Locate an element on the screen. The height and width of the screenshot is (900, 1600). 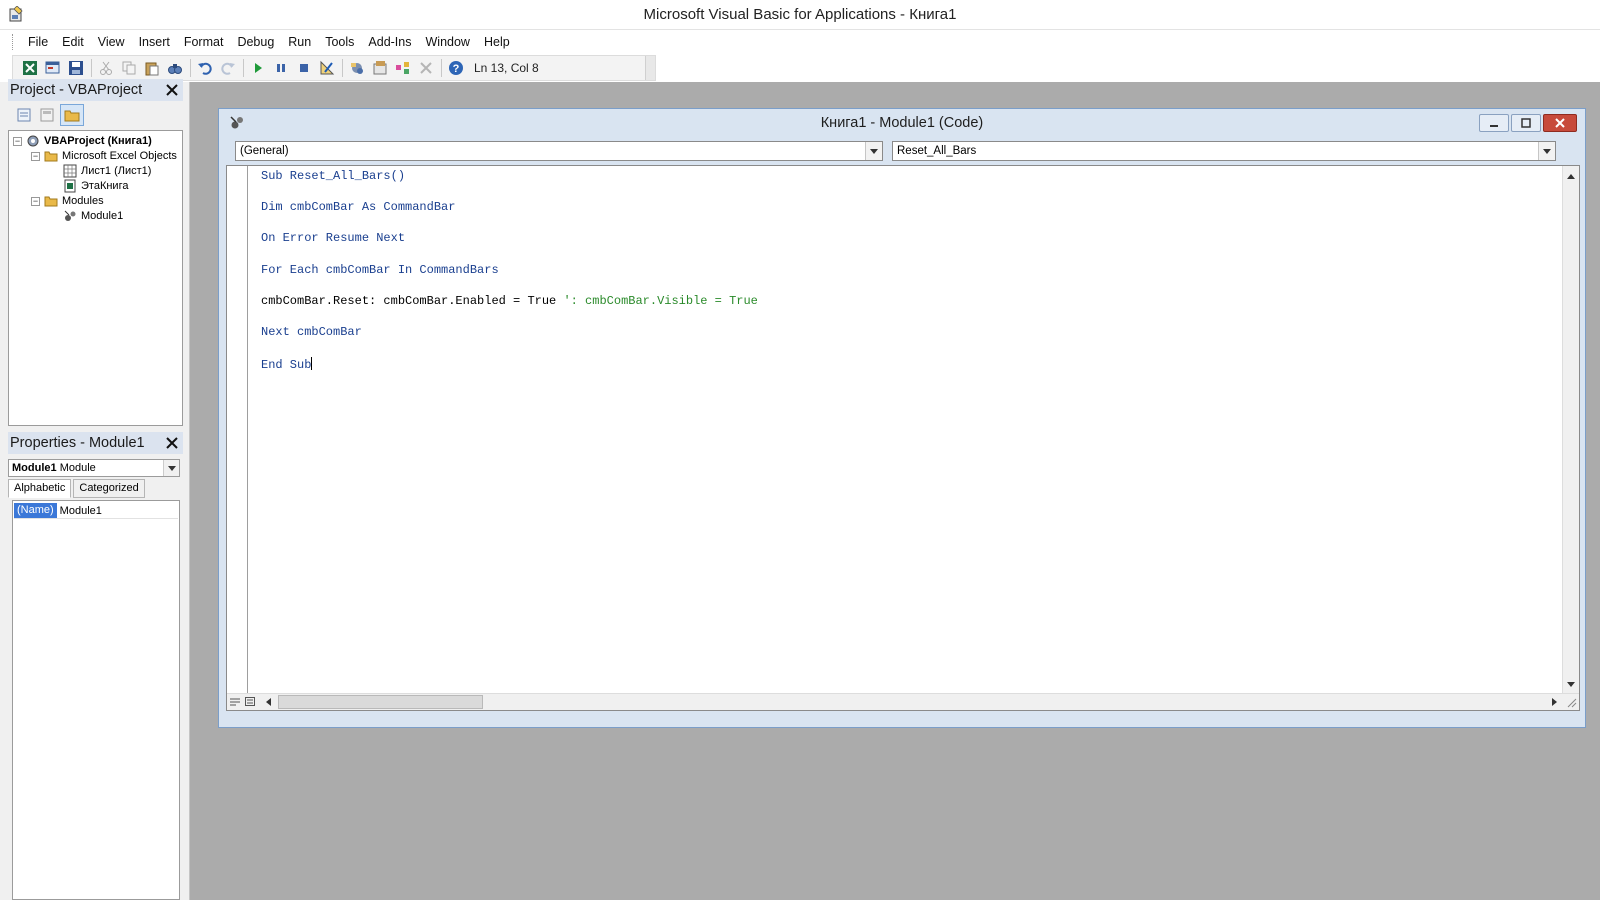
menu-debug: Debug is located at coordinates (255, 42).